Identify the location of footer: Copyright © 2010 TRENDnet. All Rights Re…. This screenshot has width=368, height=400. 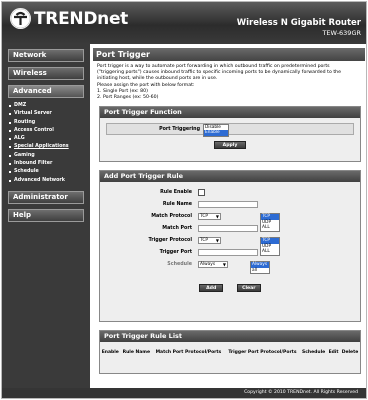
(184, 393).